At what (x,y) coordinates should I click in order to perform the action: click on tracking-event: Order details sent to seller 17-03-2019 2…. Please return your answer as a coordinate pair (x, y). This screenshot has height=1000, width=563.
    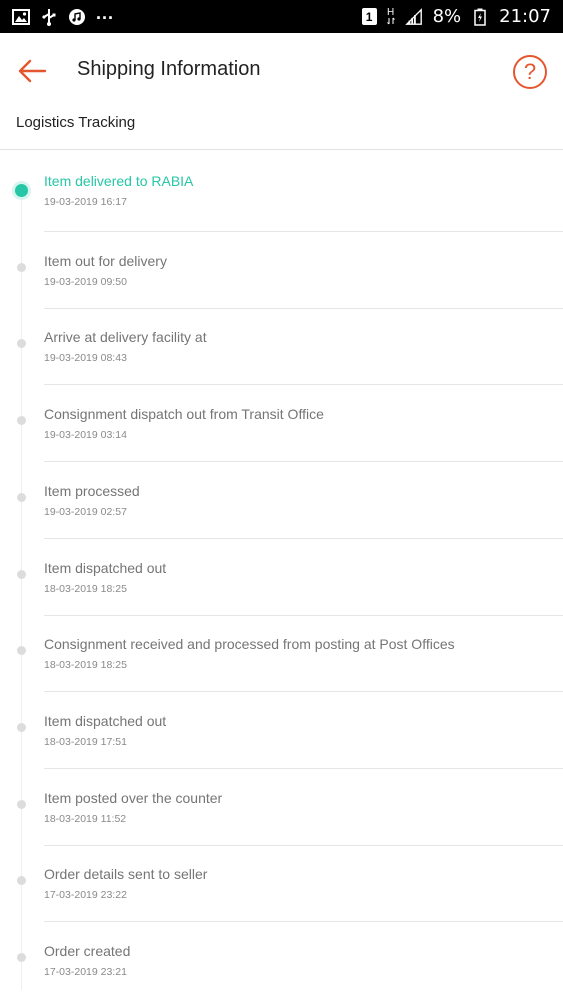
    Looking at the image, I should click on (281, 881).